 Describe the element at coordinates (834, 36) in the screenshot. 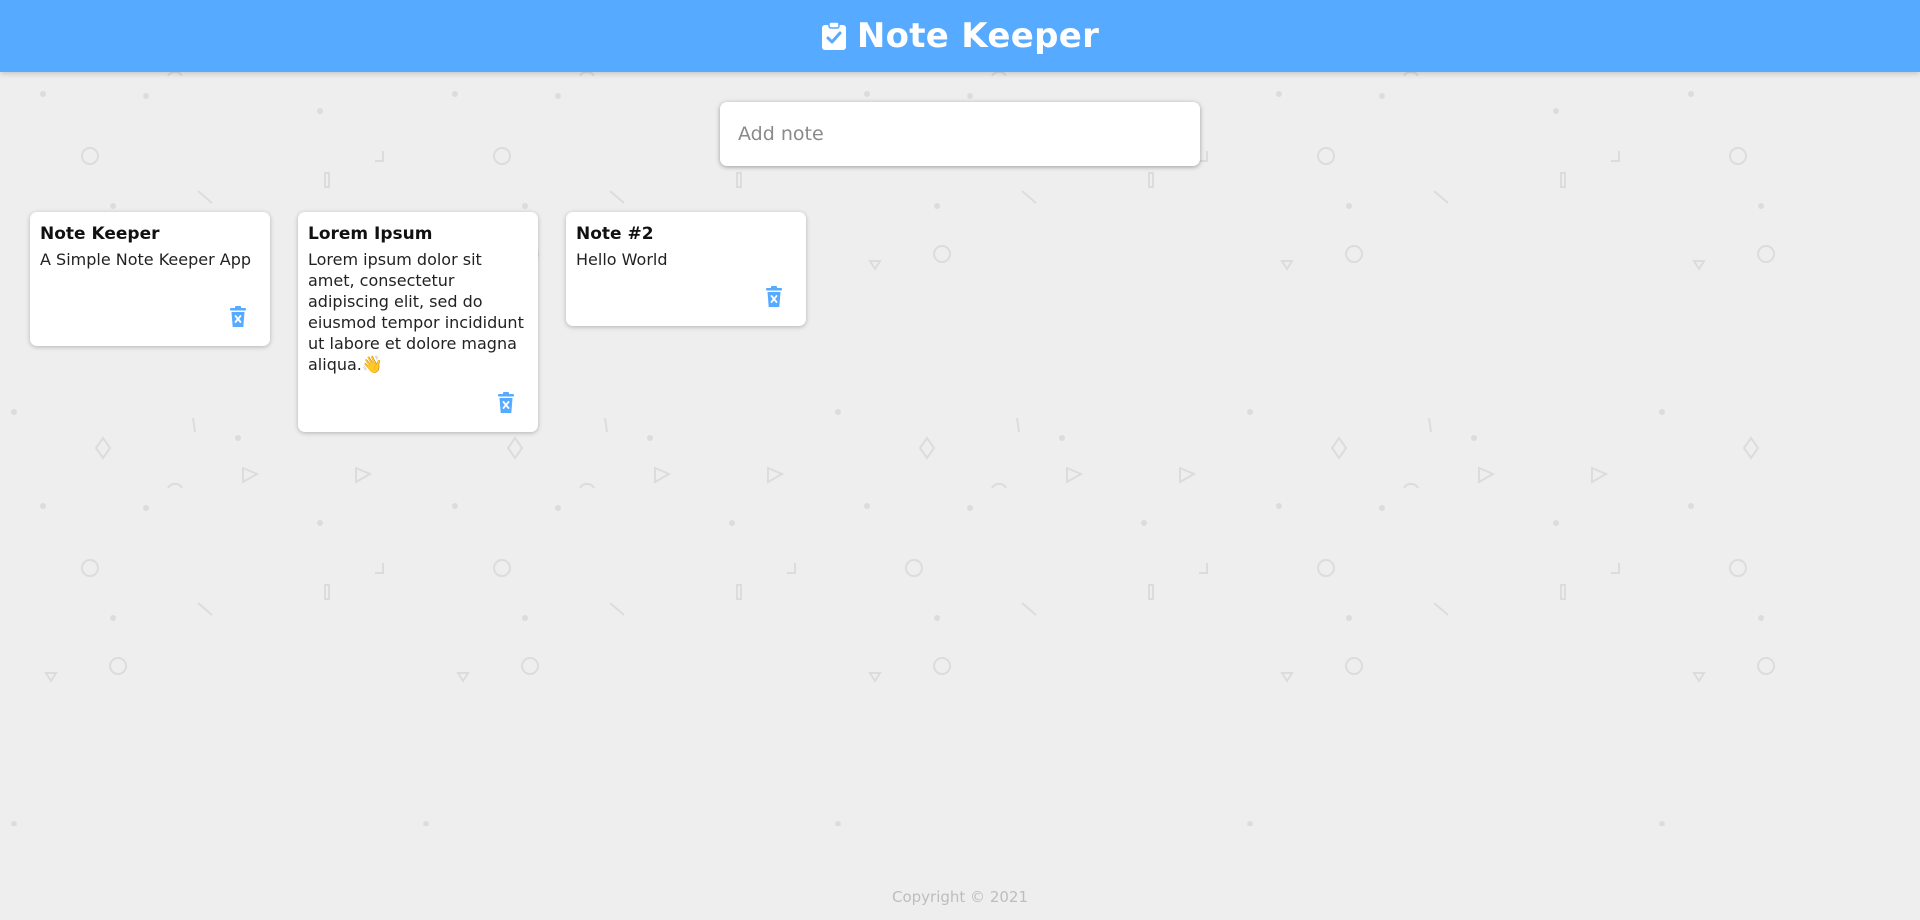

I see `clipboard-check-icon` at that location.